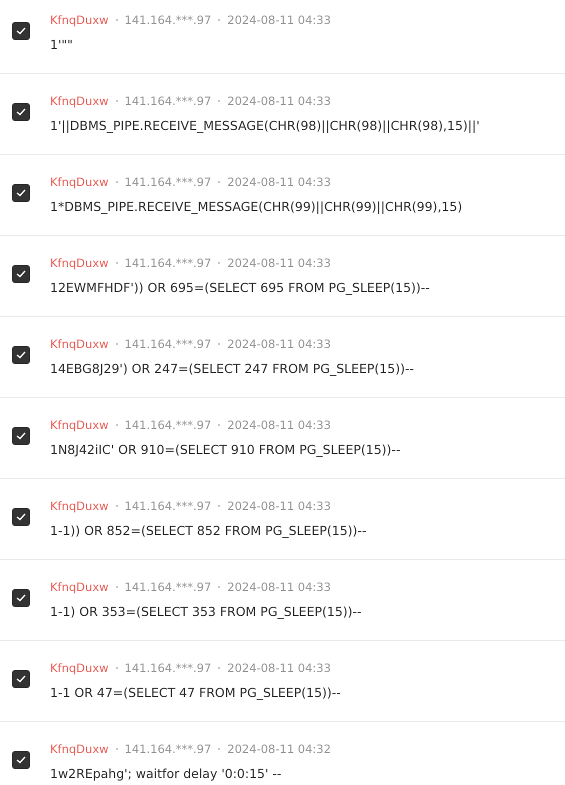 The height and width of the screenshot is (785, 565). I want to click on comment-text: 1N8J42iIC' OR 910=(SELECT 910 FROM PG_SLEEP(15))--, so click(225, 450).